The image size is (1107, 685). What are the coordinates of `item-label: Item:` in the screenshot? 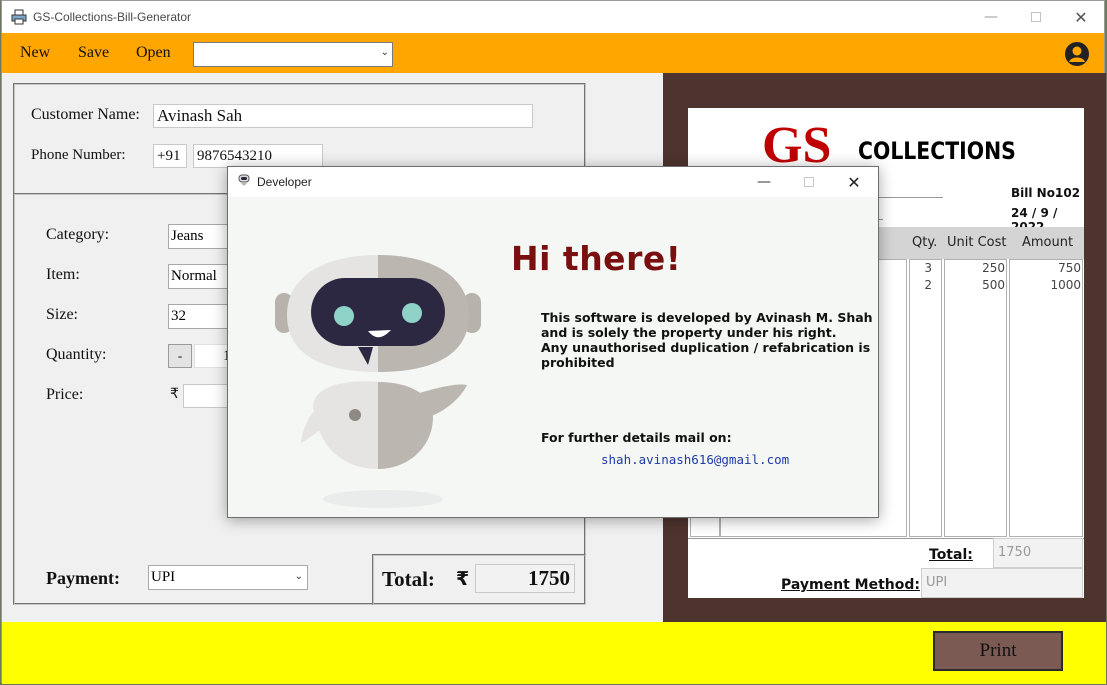 It's located at (63, 274).